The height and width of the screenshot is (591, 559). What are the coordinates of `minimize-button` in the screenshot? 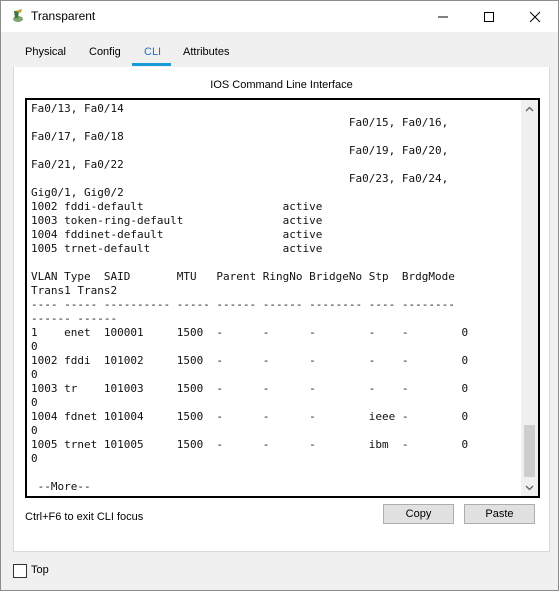 It's located at (443, 16).